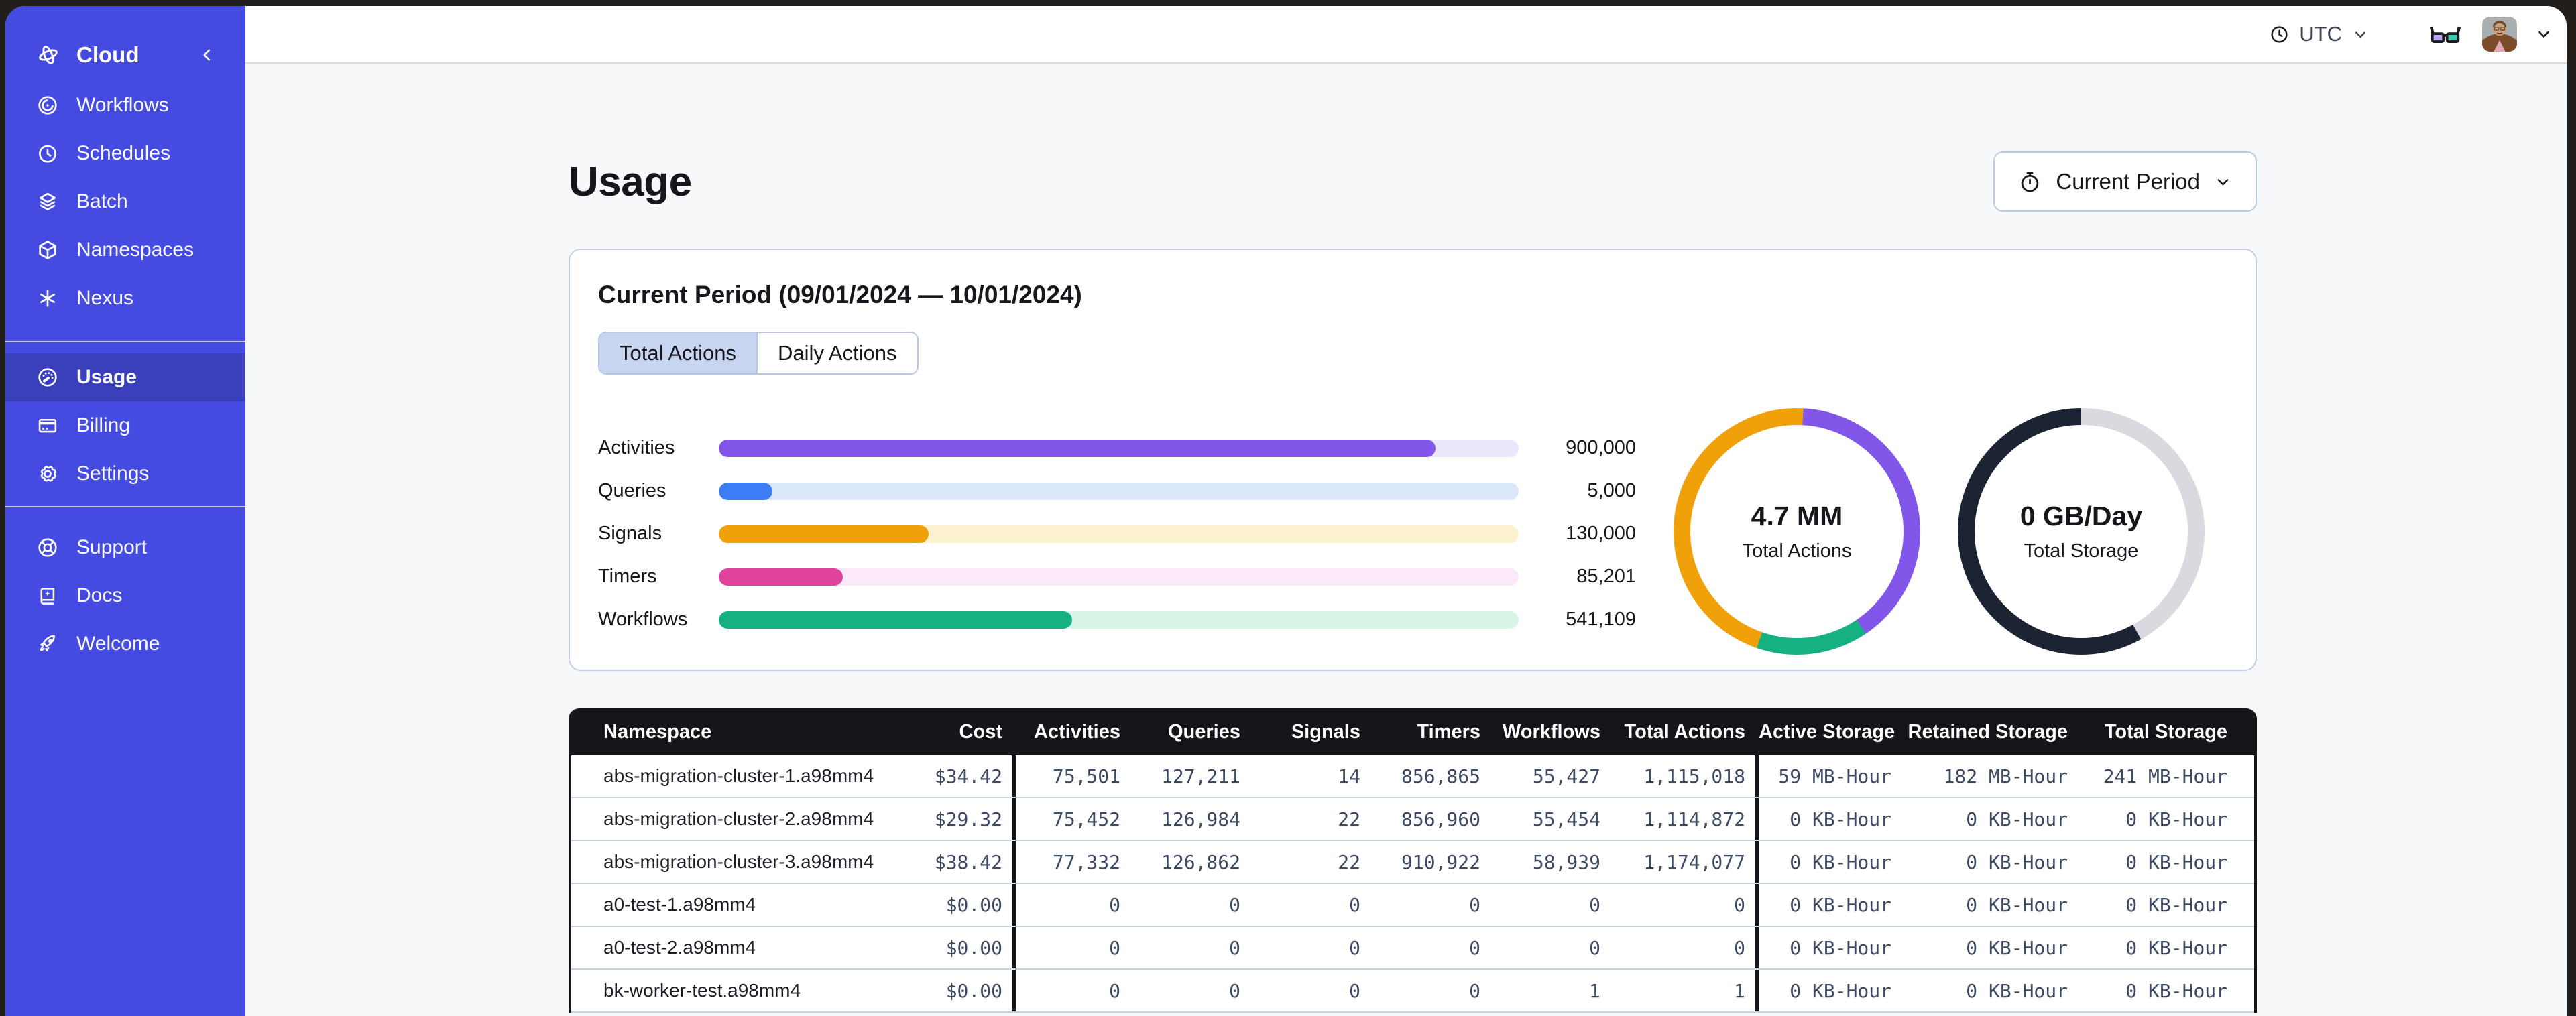 Image resolution: width=2576 pixels, height=1016 pixels. Describe the element at coordinates (678, 353) in the screenshot. I see `tab-total-actions: Total Actions` at that location.